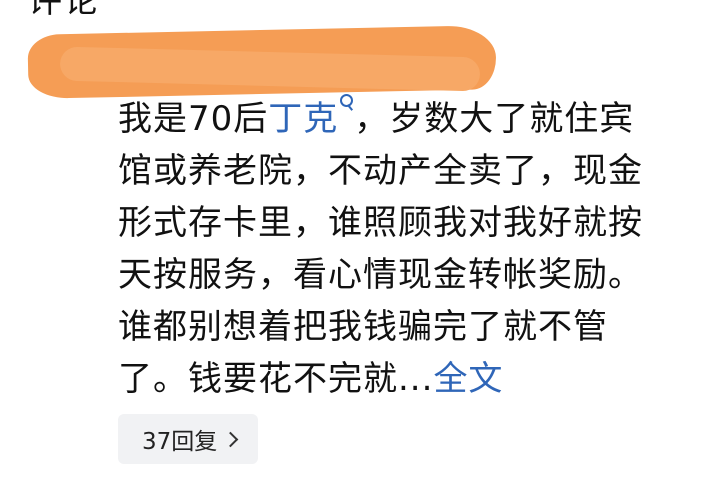 The image size is (720, 495). I want to click on keyword-link: 丁克, so click(303, 119).